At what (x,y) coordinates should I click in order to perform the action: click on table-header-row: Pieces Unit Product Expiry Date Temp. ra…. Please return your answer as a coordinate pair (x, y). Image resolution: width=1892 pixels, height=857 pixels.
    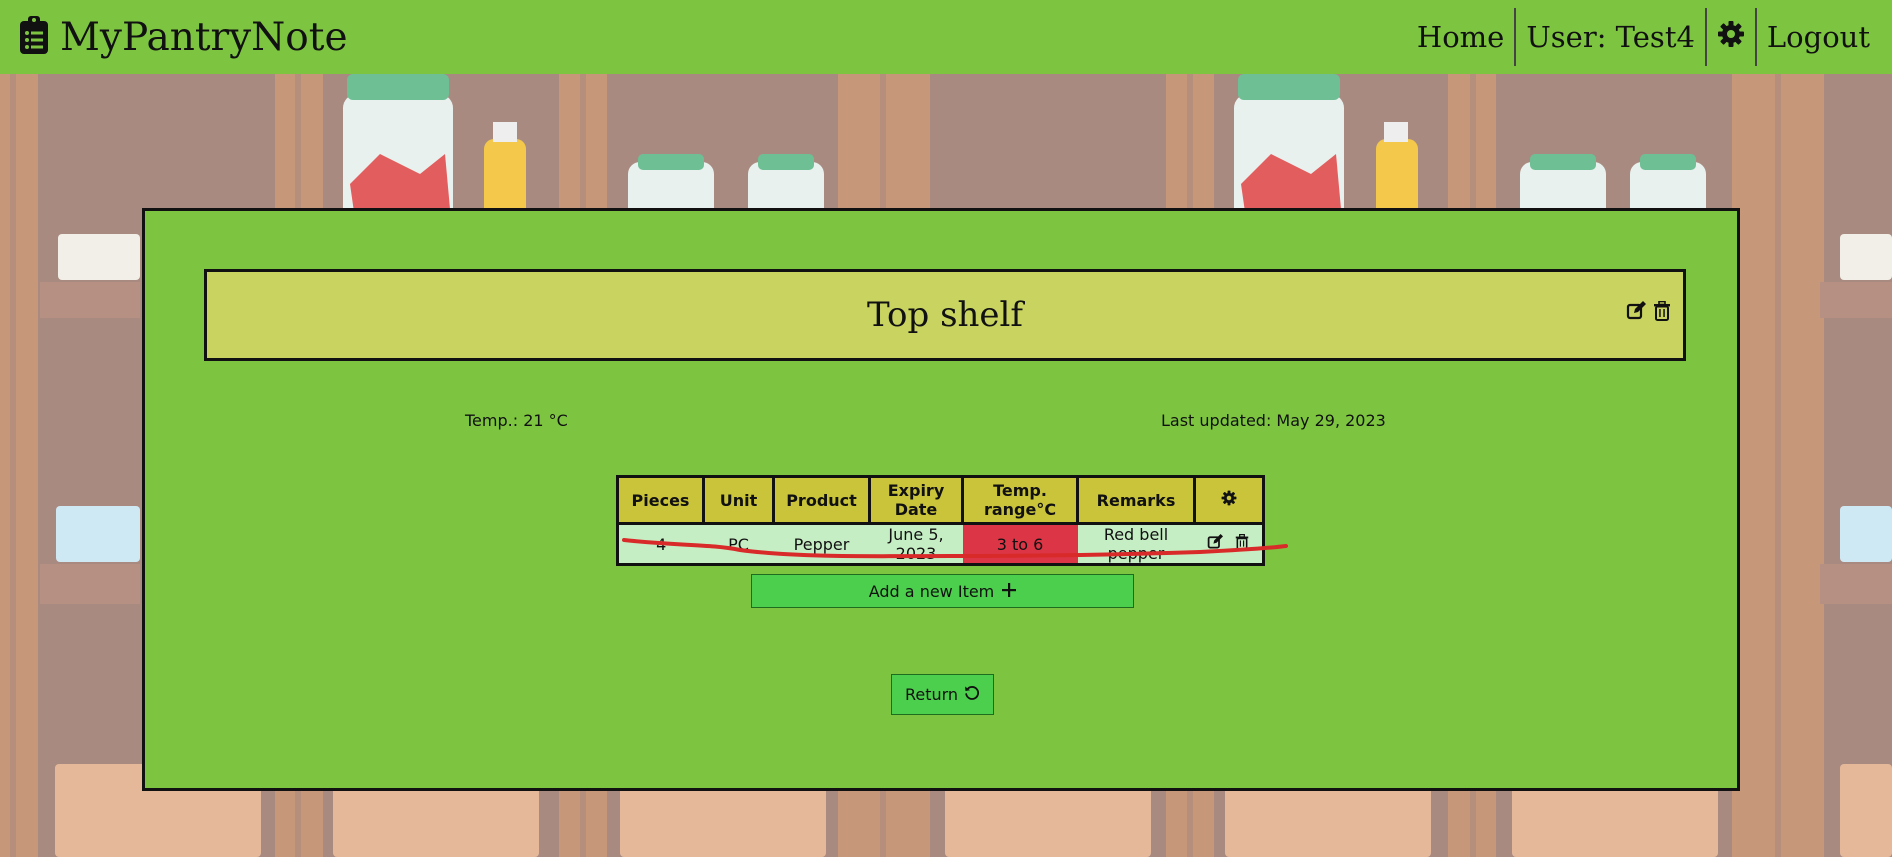
    Looking at the image, I should click on (940, 500).